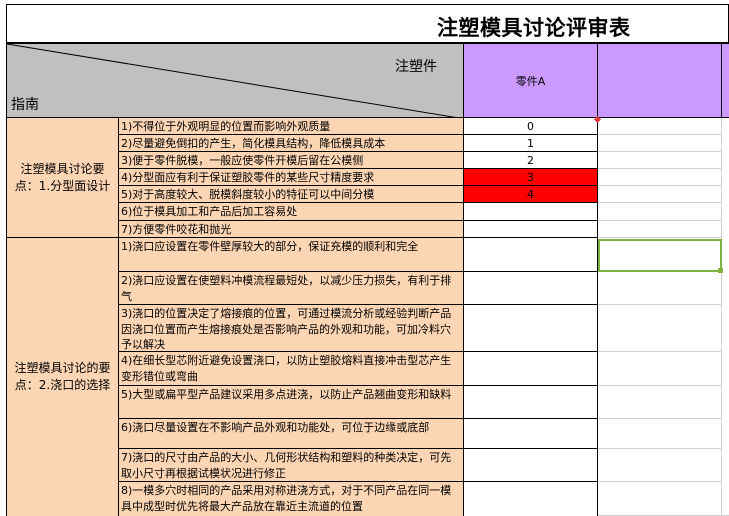 Image resolution: width=729 pixels, height=516 pixels. Describe the element at coordinates (660, 255) in the screenshot. I see `selected-cell-border` at that location.